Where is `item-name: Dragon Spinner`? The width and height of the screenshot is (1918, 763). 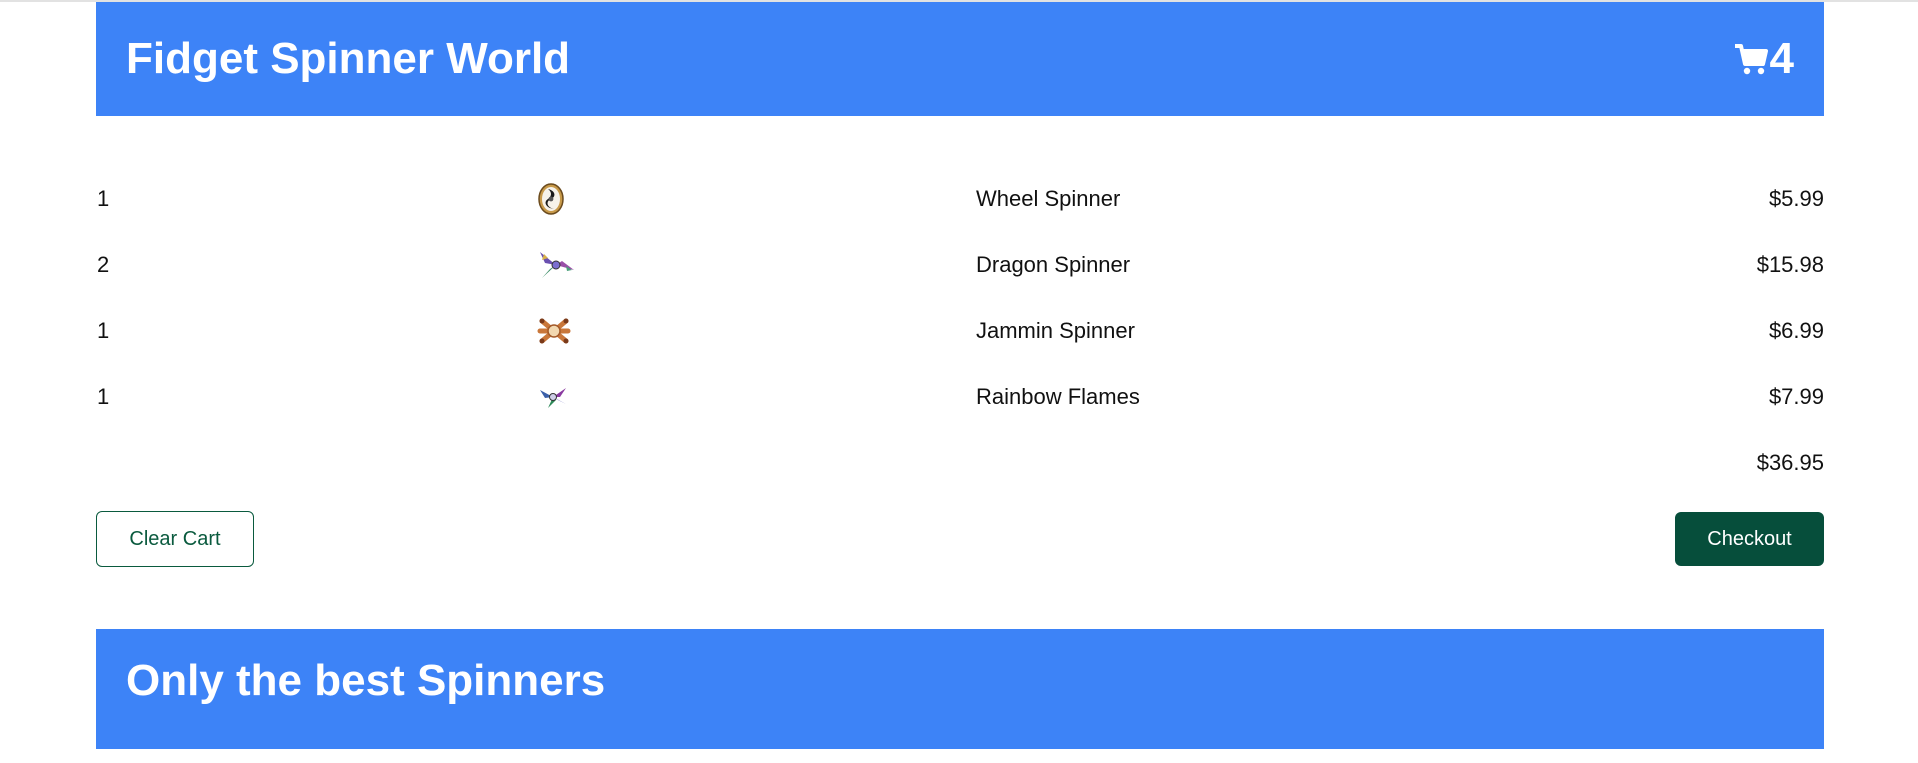 item-name: Dragon Spinner is located at coordinates (1053, 264).